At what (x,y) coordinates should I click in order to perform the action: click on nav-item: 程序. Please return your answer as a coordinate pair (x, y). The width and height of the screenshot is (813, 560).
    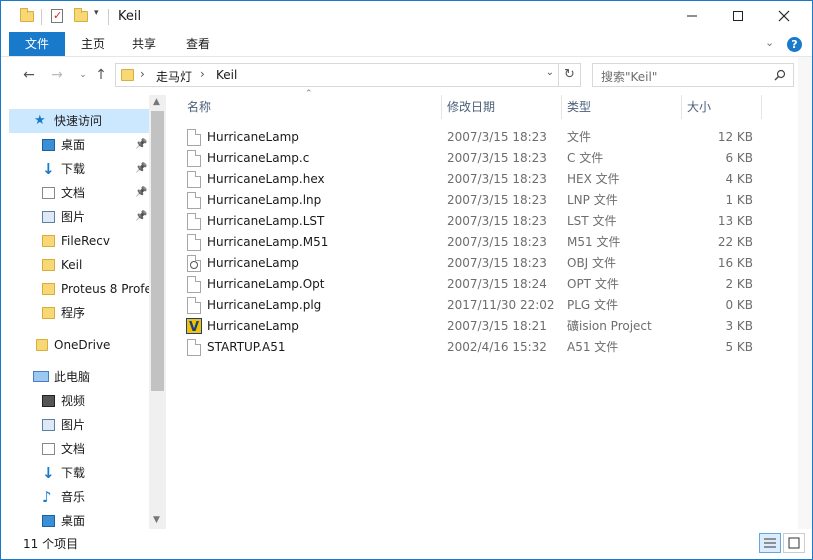
    Looking at the image, I should click on (79, 313).